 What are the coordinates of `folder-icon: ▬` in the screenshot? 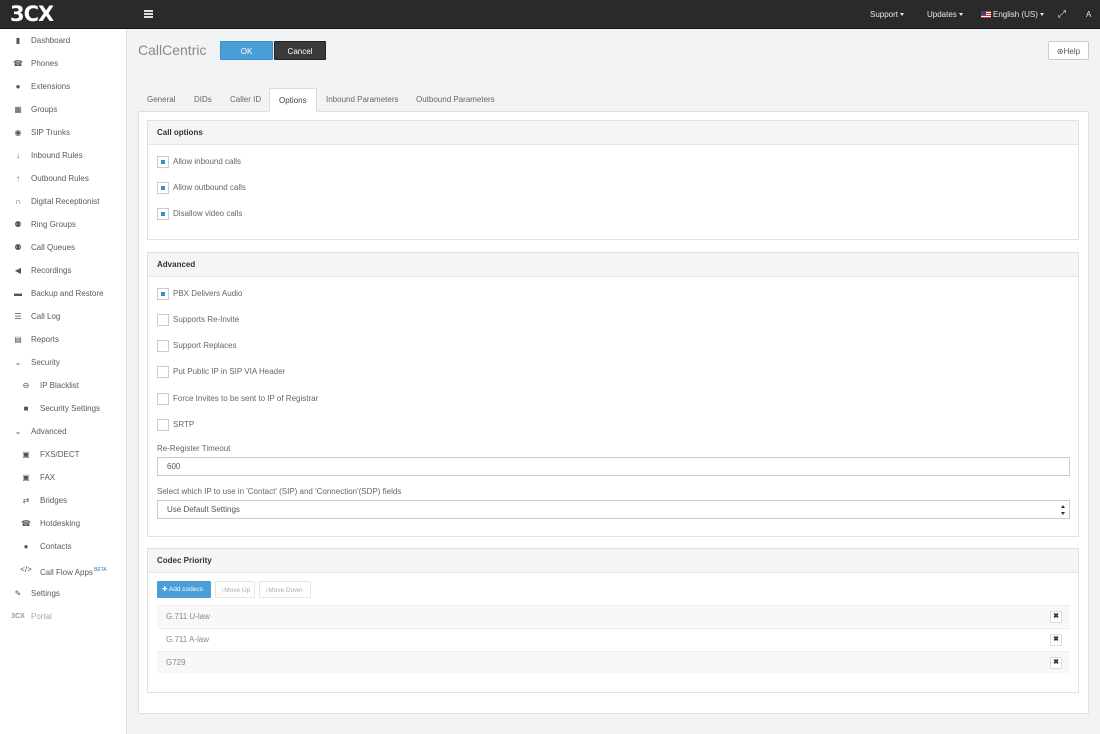 It's located at (18, 293).